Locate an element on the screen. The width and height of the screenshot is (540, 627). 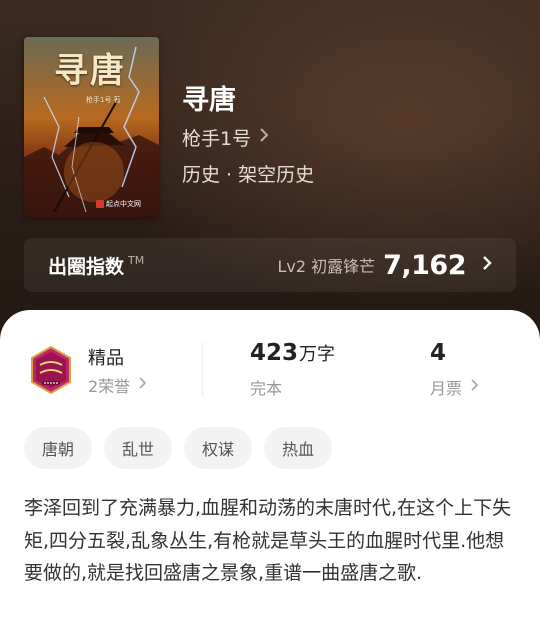
publisher-logo-icon is located at coordinates (100, 204).